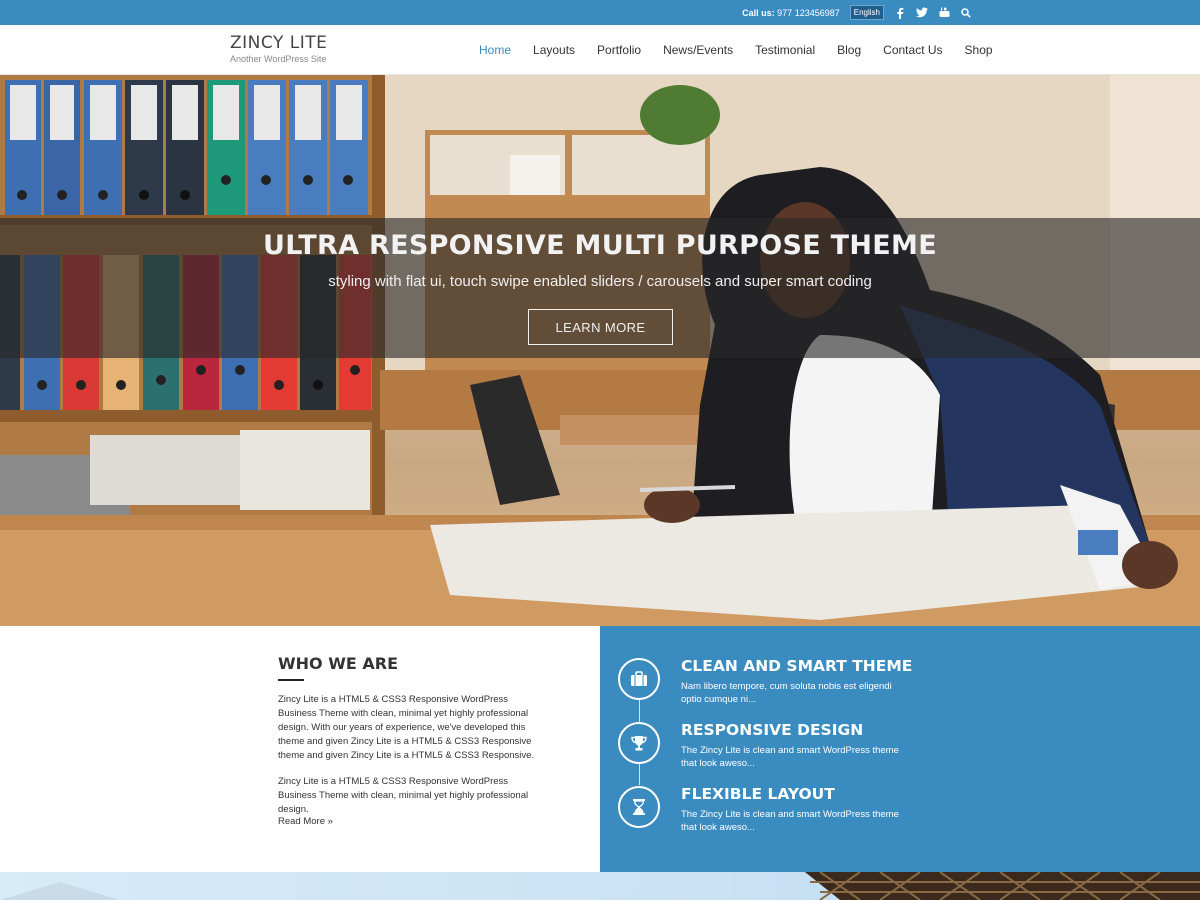 This screenshot has width=1200, height=900. Describe the element at coordinates (979, 50) in the screenshot. I see `nav-shop: Shop` at that location.